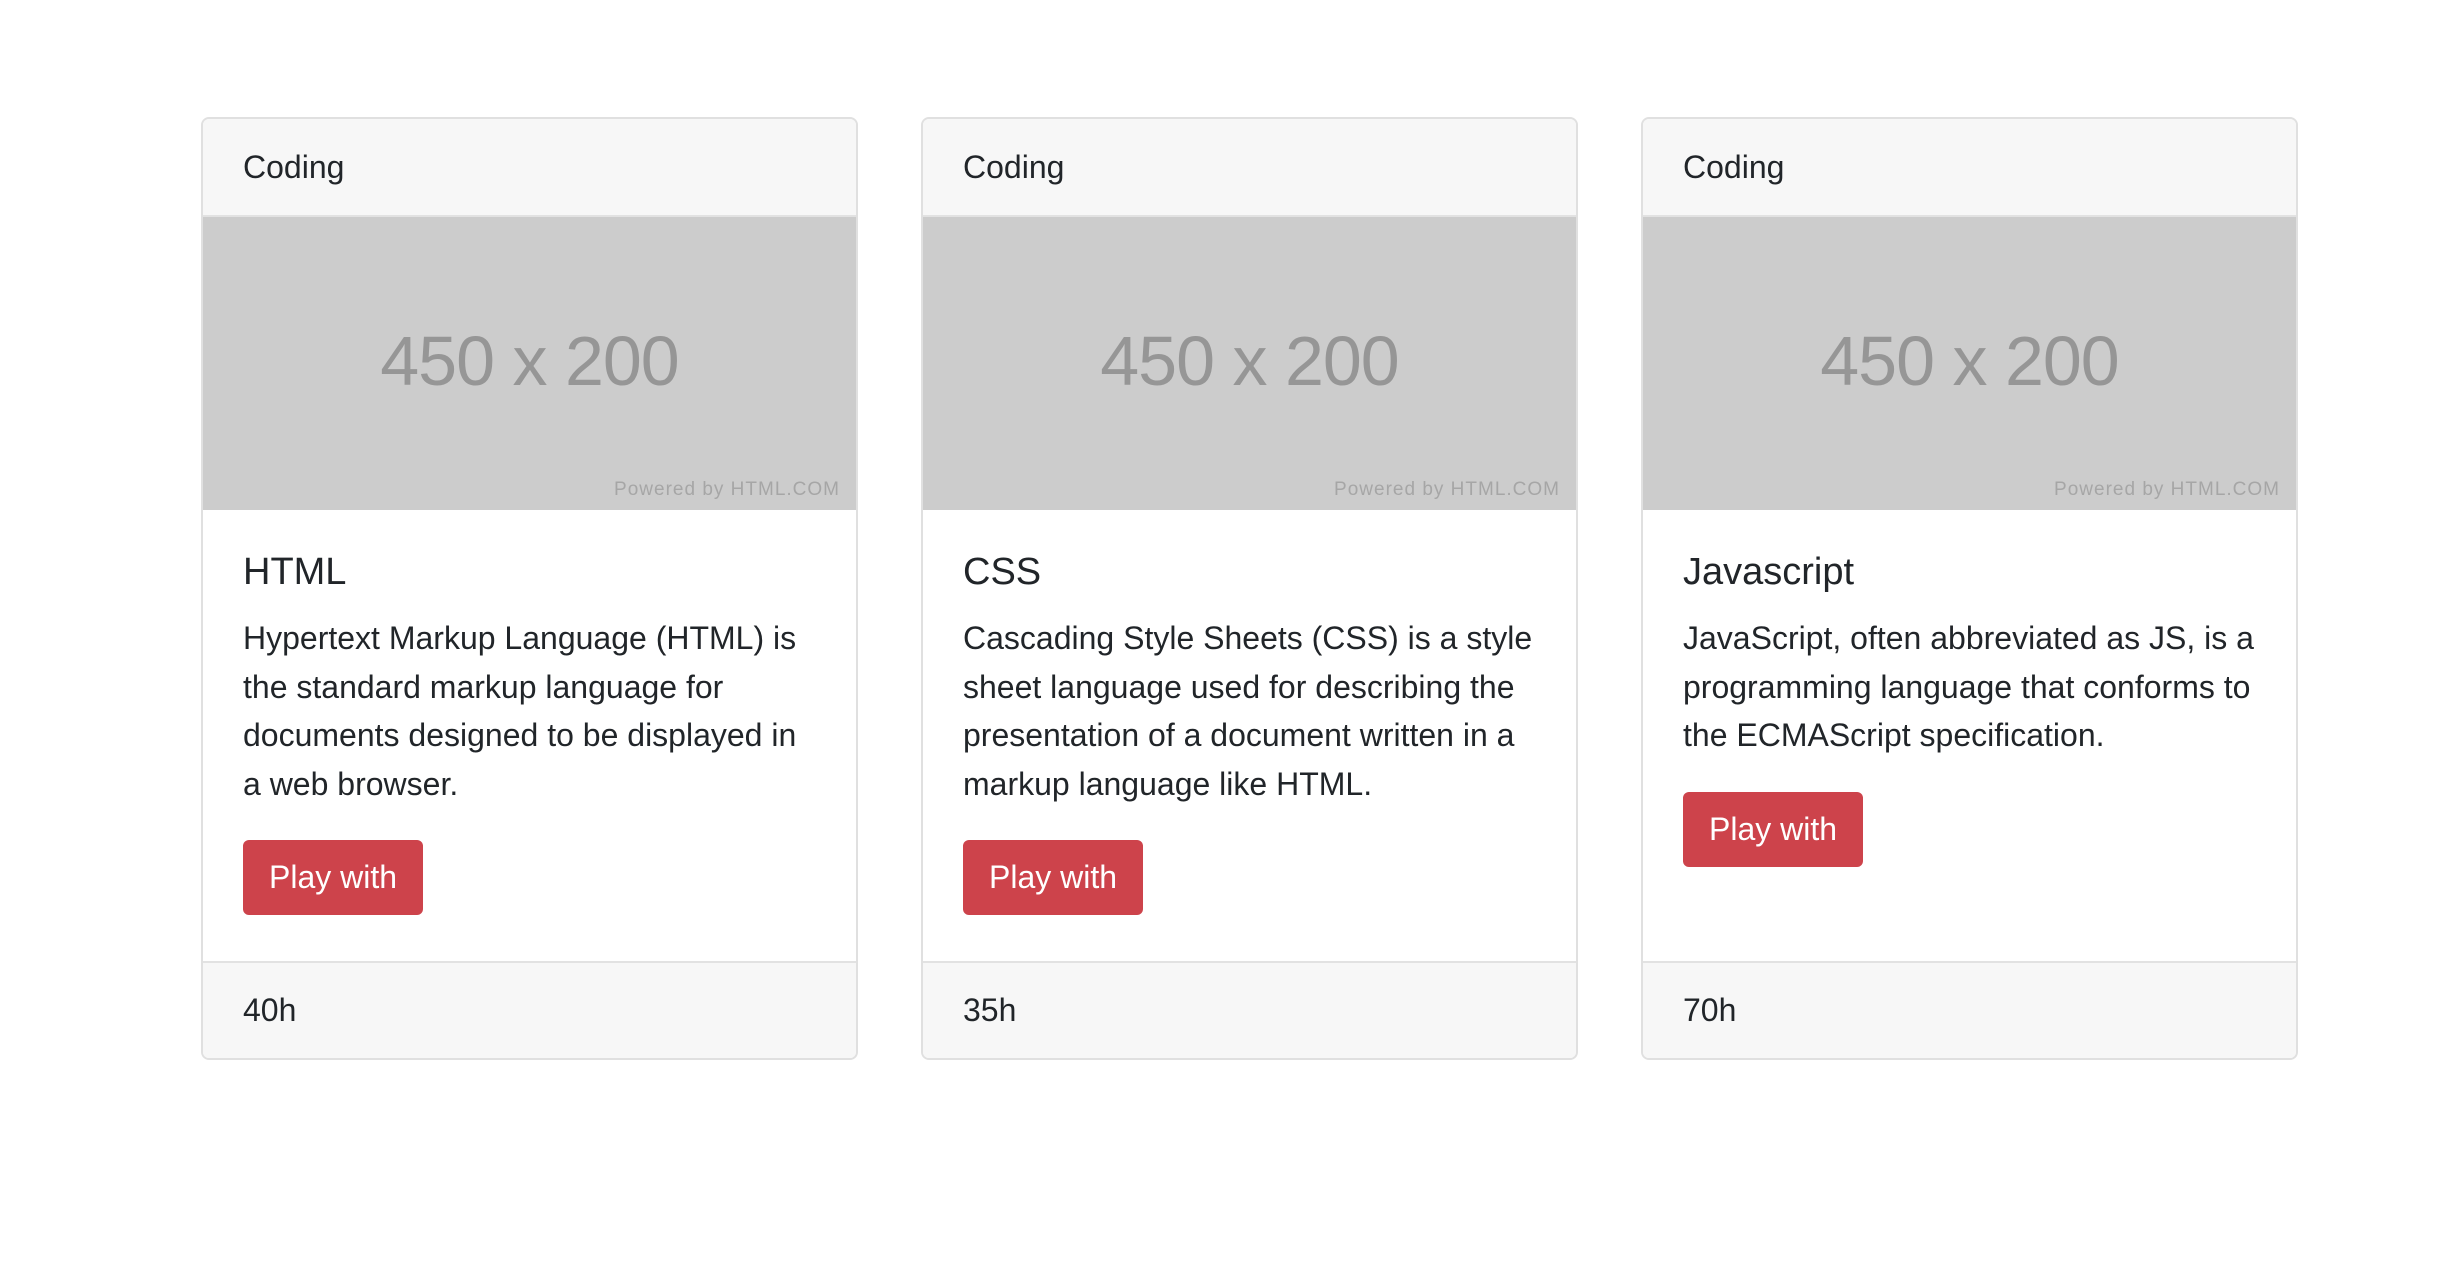 The image size is (2464, 1286). Describe the element at coordinates (1769, 572) in the screenshot. I see `card-title: Javascript` at that location.